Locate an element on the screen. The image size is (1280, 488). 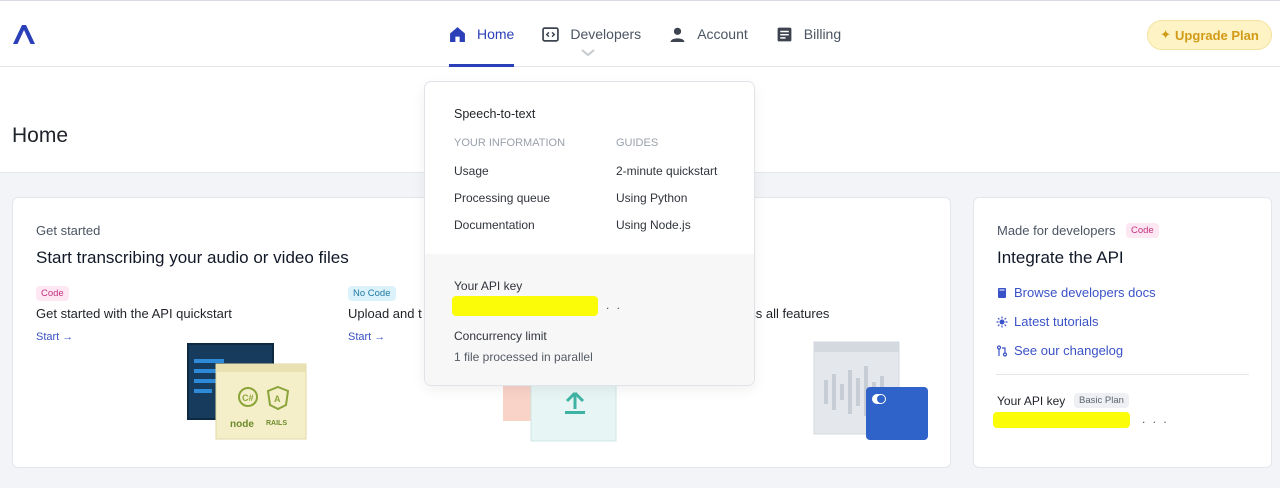
menu-item-using-nodejs: Using Node.js is located at coordinates (653, 225).